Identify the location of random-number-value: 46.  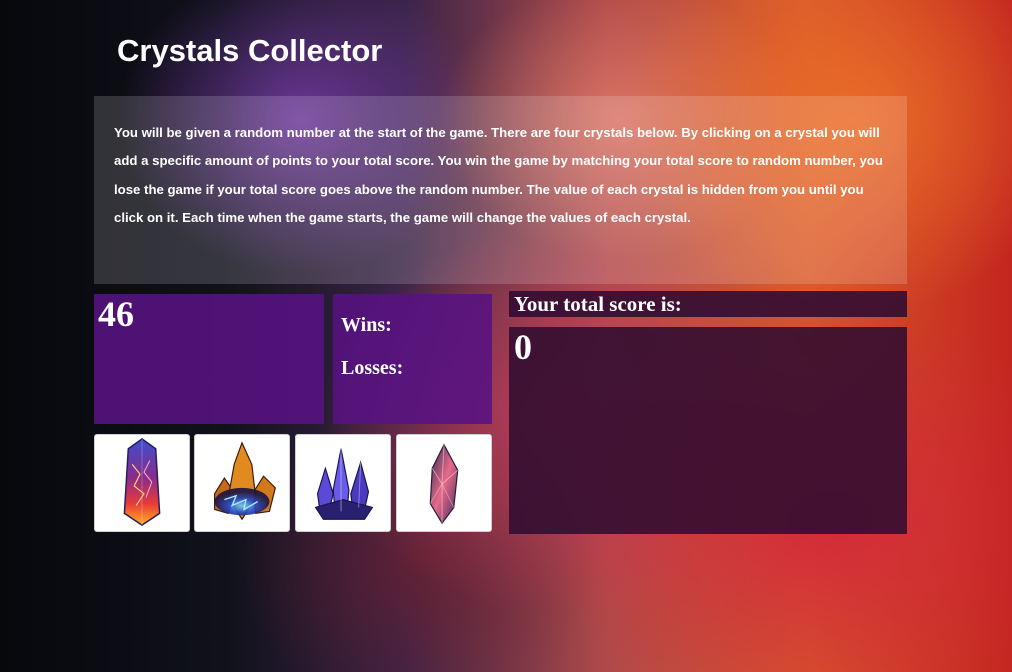
(116, 314).